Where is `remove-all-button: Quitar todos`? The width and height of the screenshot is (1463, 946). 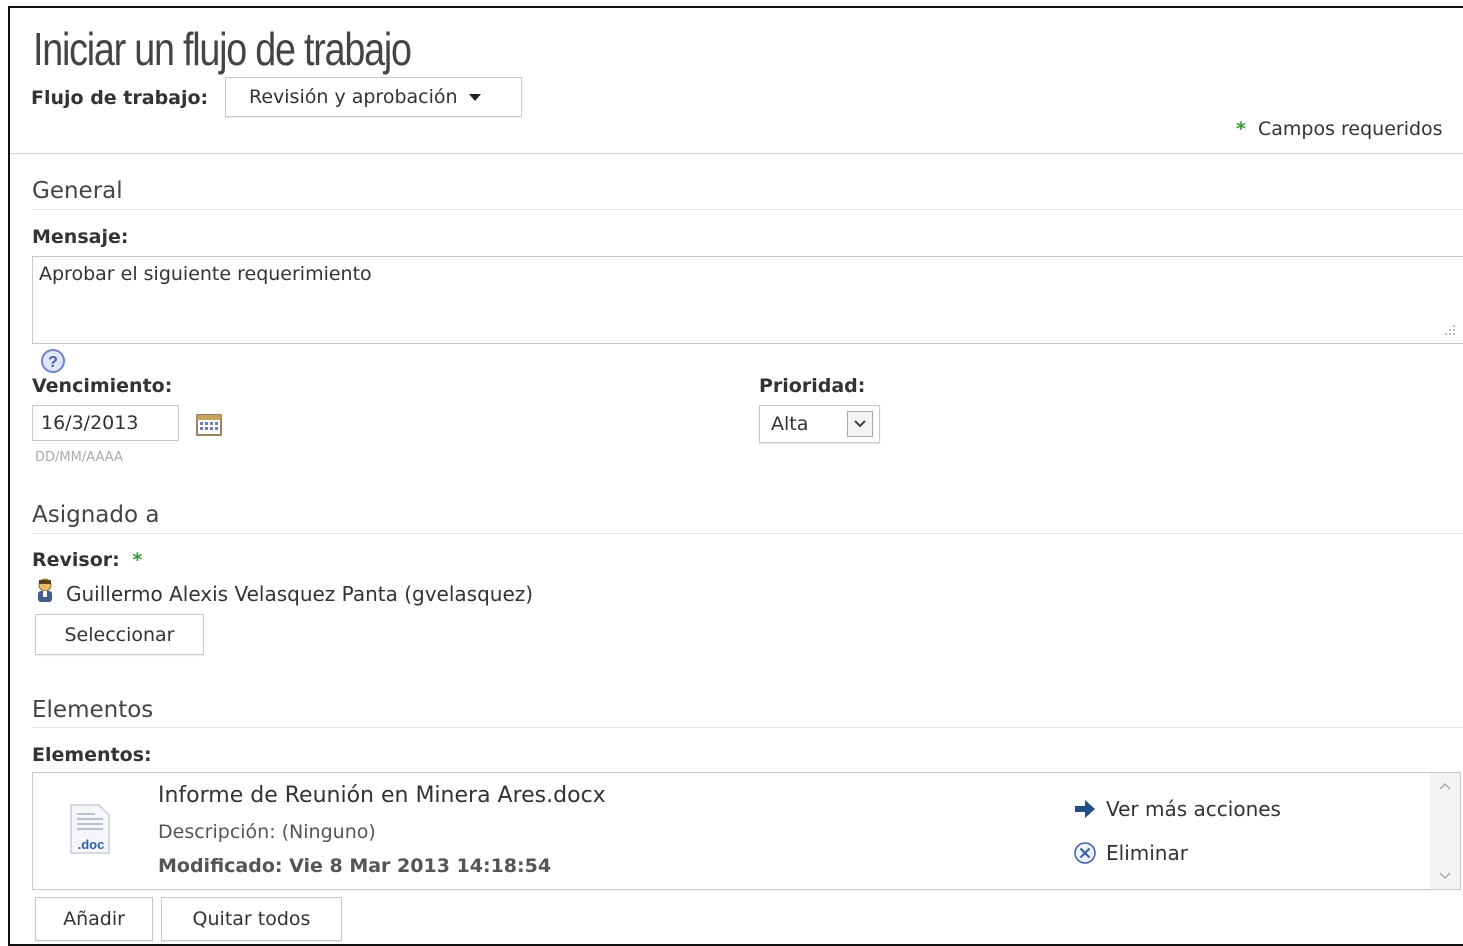
remove-all-button: Quitar todos is located at coordinates (251, 919).